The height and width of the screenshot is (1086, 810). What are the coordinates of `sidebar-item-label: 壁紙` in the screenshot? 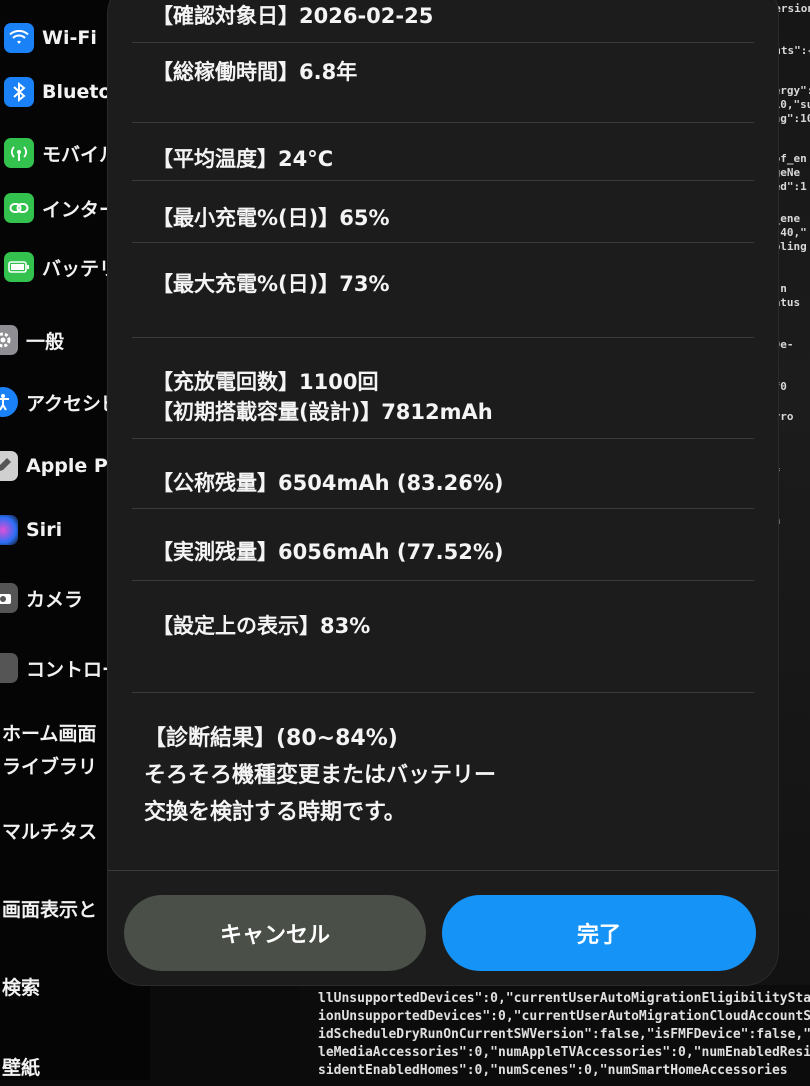 It's located at (21, 1067).